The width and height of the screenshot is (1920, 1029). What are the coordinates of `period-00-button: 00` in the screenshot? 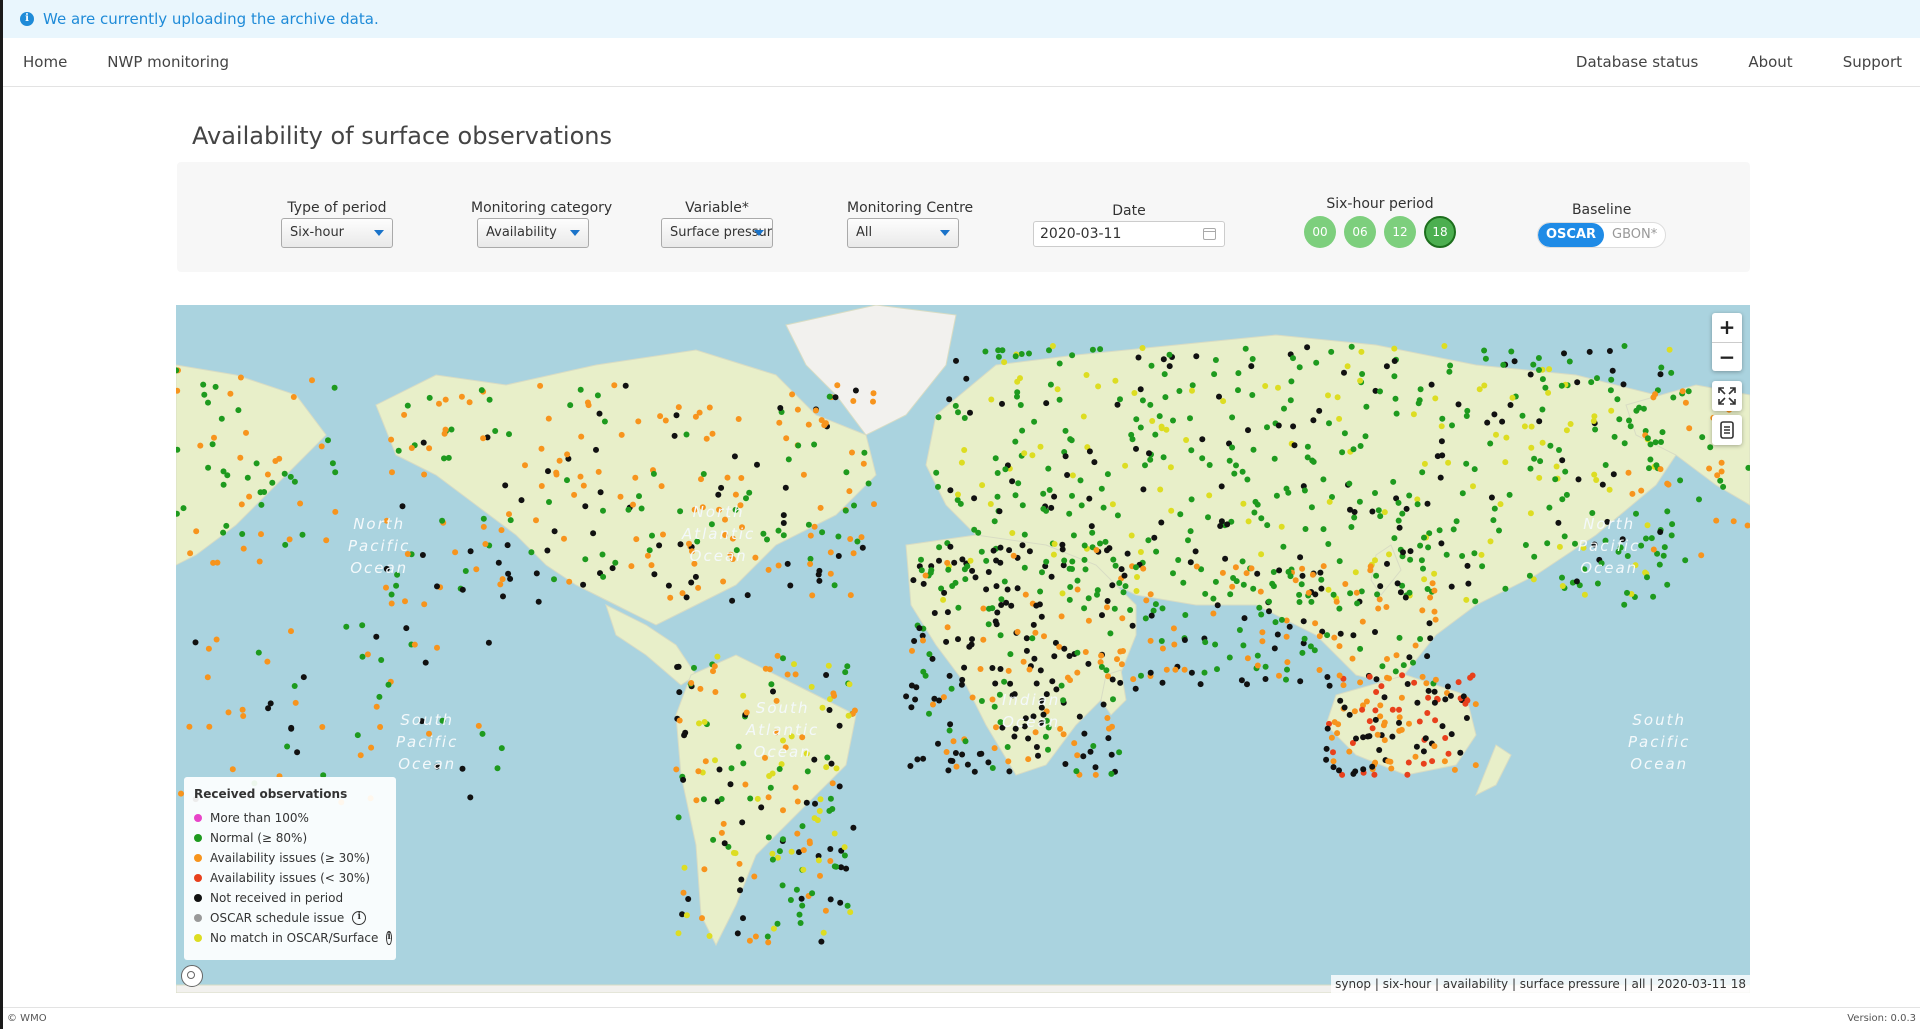 It's located at (1320, 232).